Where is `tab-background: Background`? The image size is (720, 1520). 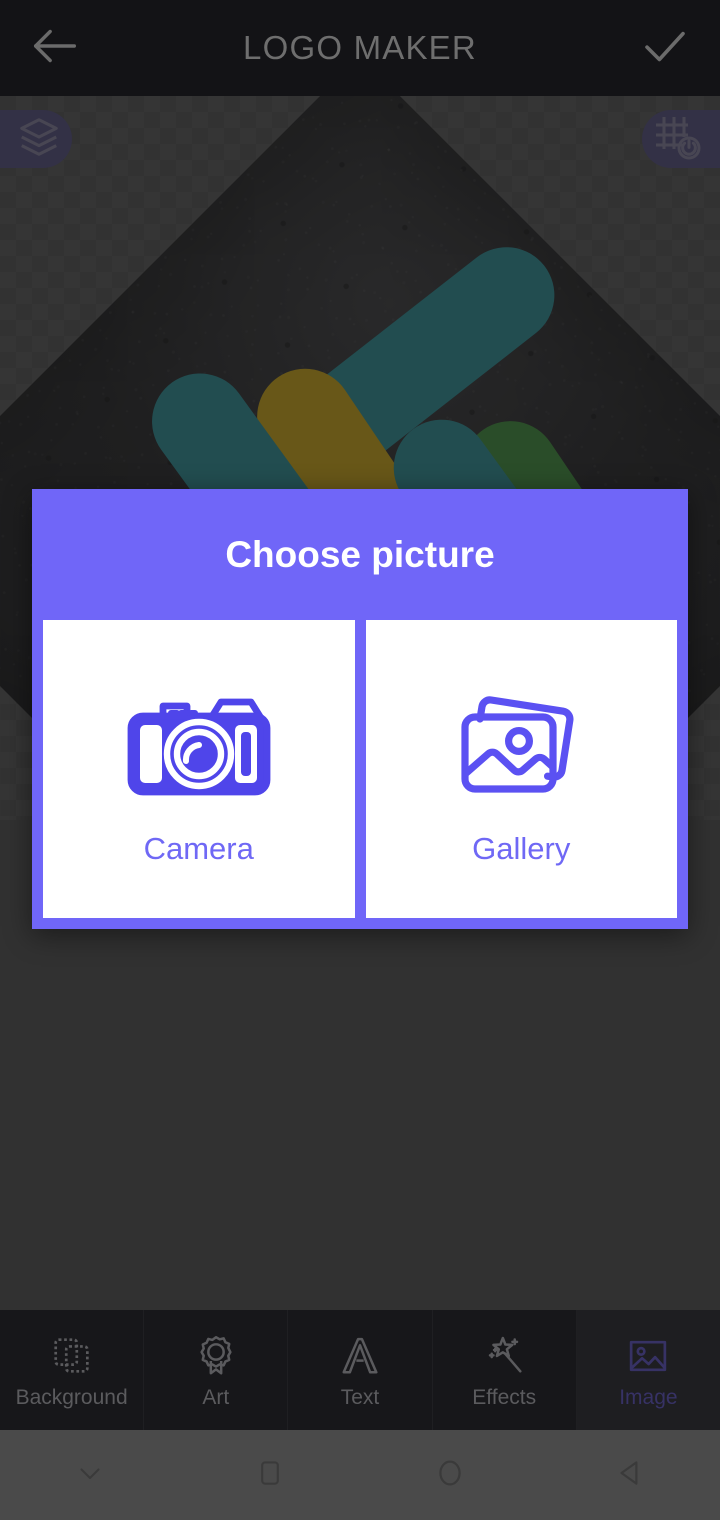 tab-background: Background is located at coordinates (72, 1370).